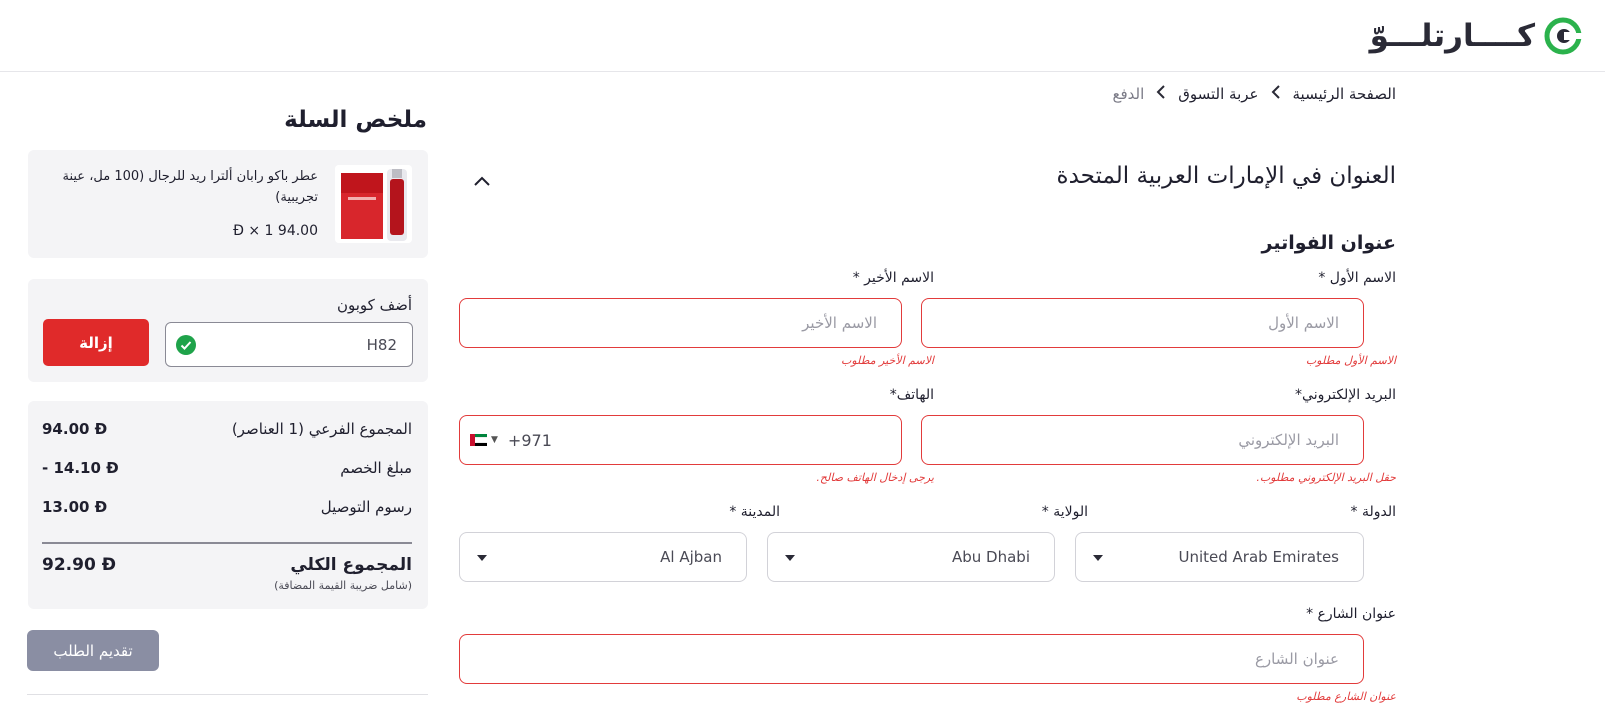 This screenshot has height=727, width=1605. What do you see at coordinates (1326, 477) in the screenshot?
I see `email-error: حقل البريد الإلكتروني مطلوب.` at bounding box center [1326, 477].